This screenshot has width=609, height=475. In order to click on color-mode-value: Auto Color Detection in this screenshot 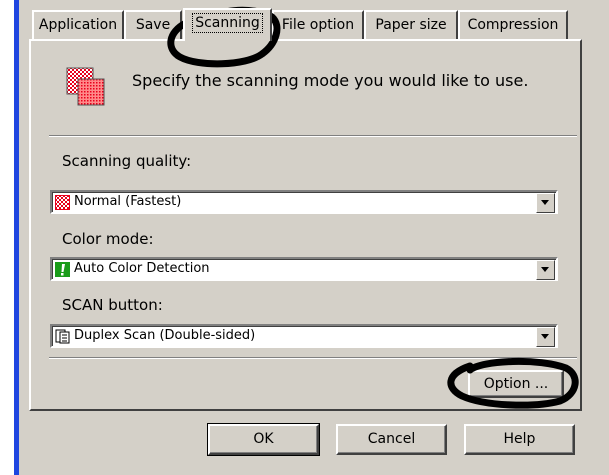, I will do `click(142, 268)`.